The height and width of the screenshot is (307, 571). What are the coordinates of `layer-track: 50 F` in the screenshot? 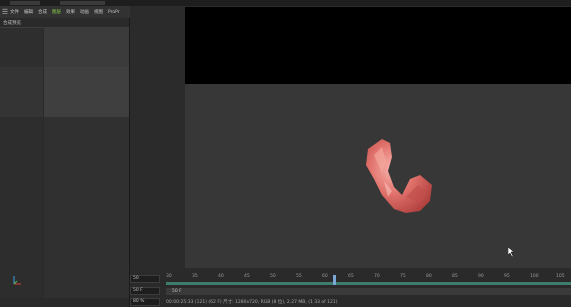 It's located at (368, 291).